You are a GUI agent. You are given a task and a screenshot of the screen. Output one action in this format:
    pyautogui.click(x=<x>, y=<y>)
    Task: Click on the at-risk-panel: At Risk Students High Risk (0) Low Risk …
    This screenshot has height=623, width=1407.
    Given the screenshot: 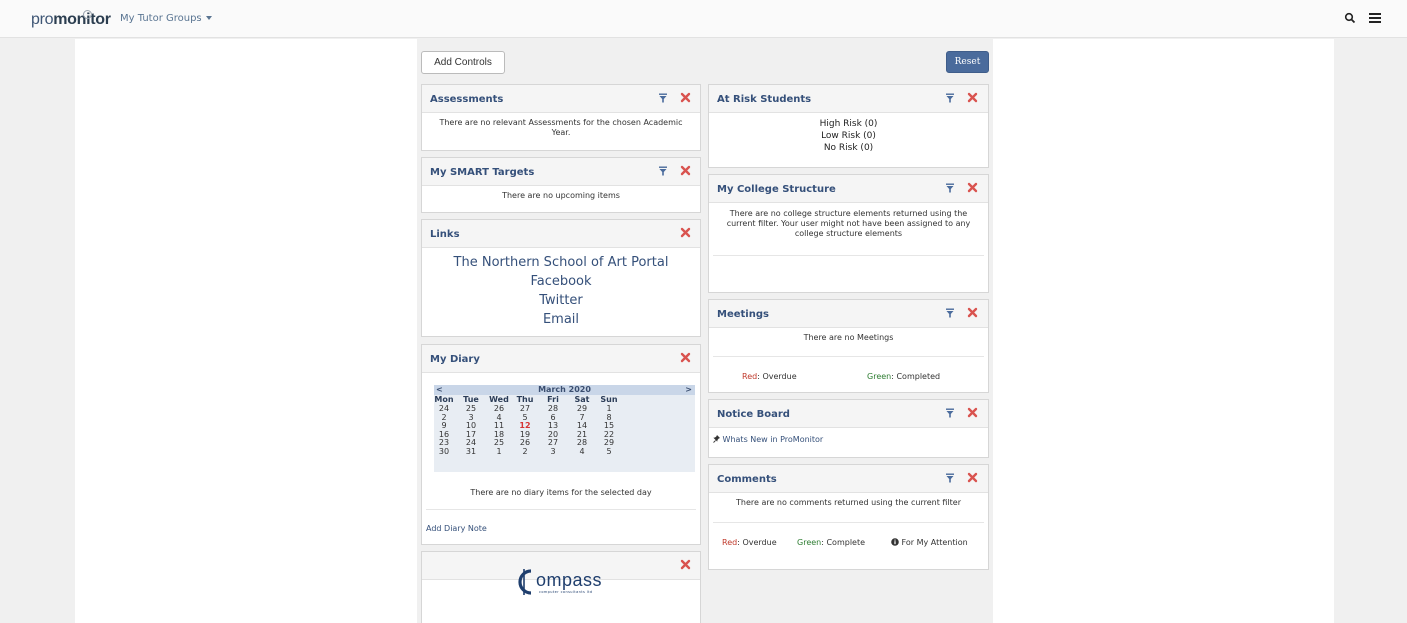 What is the action you would take?
    pyautogui.click(x=848, y=126)
    